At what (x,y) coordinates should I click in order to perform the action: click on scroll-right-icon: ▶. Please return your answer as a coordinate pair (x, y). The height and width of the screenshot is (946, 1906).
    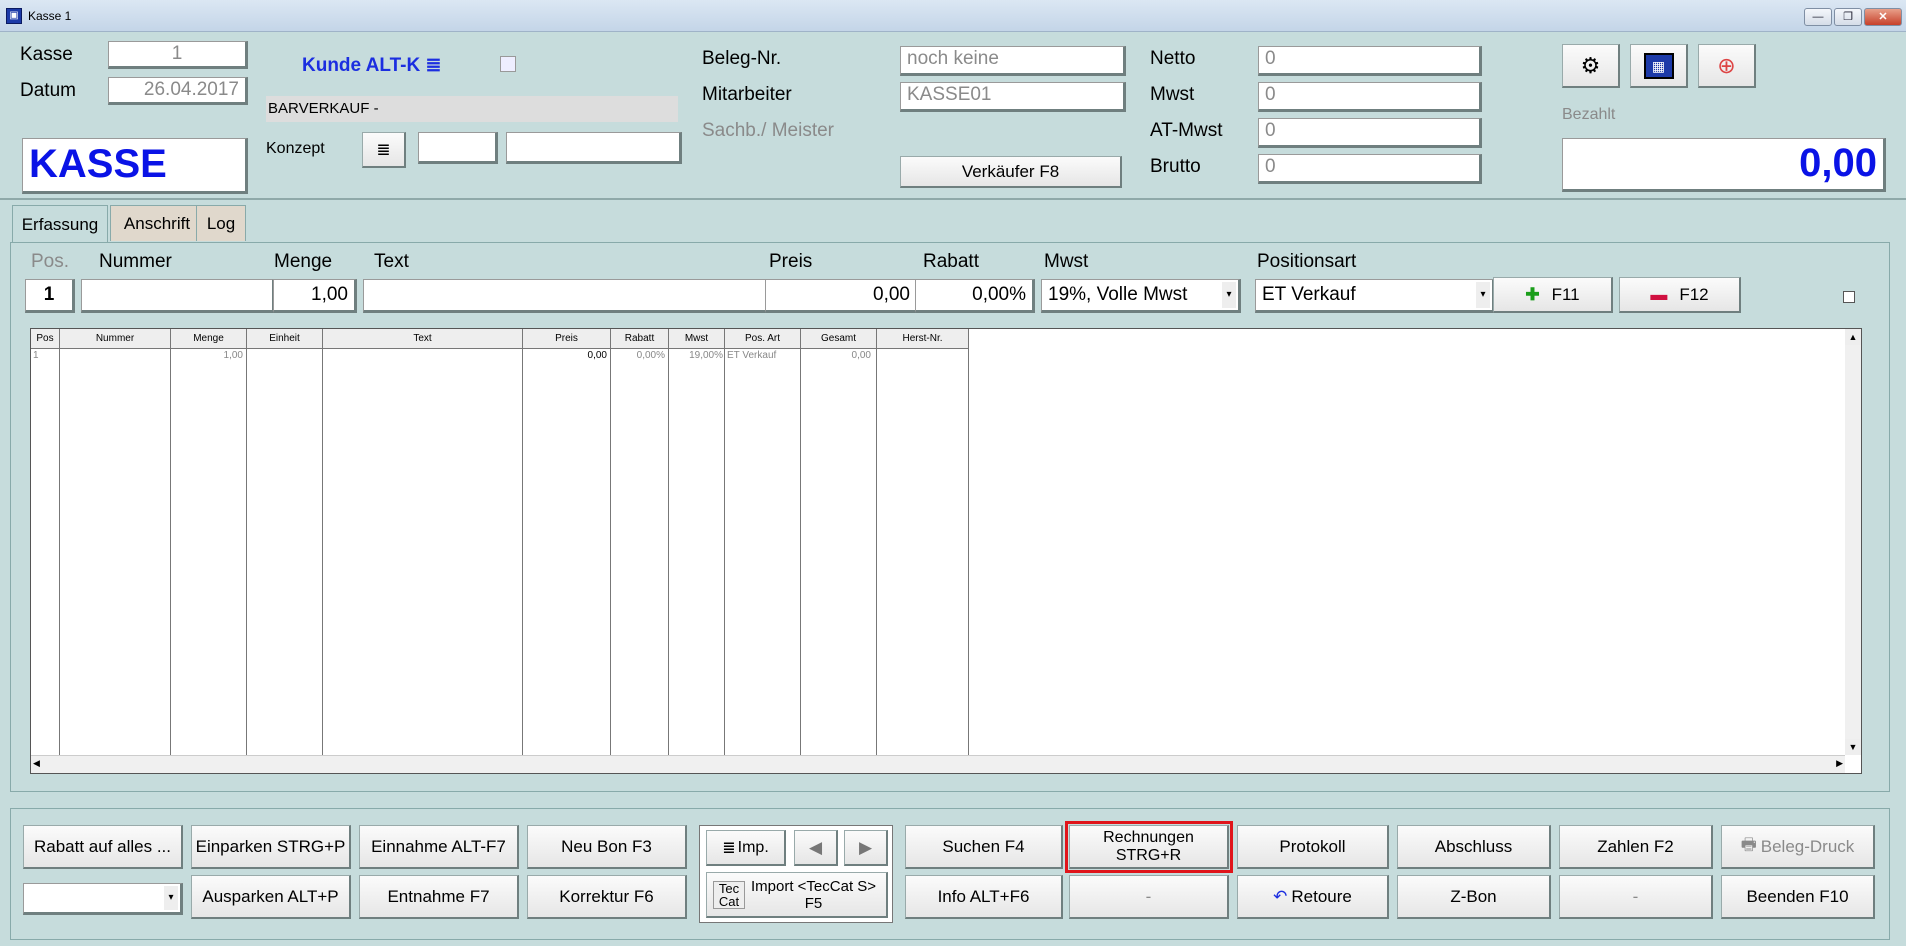
    Looking at the image, I should click on (1839, 763).